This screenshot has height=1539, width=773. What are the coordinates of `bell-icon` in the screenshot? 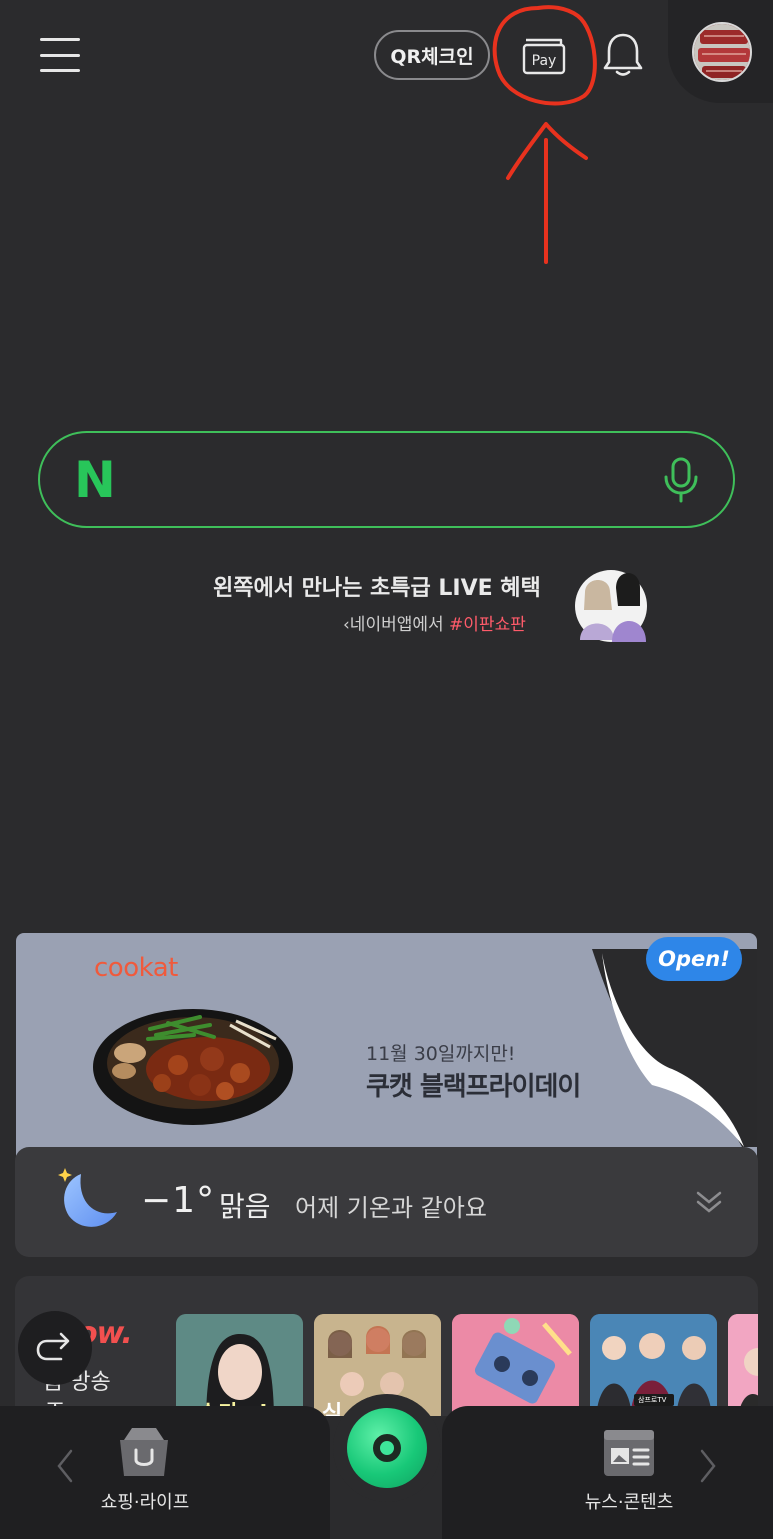 It's located at (623, 54).